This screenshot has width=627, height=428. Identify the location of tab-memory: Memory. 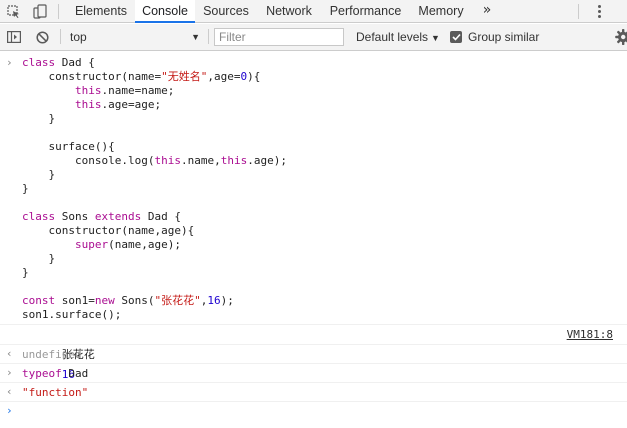
(441, 11).